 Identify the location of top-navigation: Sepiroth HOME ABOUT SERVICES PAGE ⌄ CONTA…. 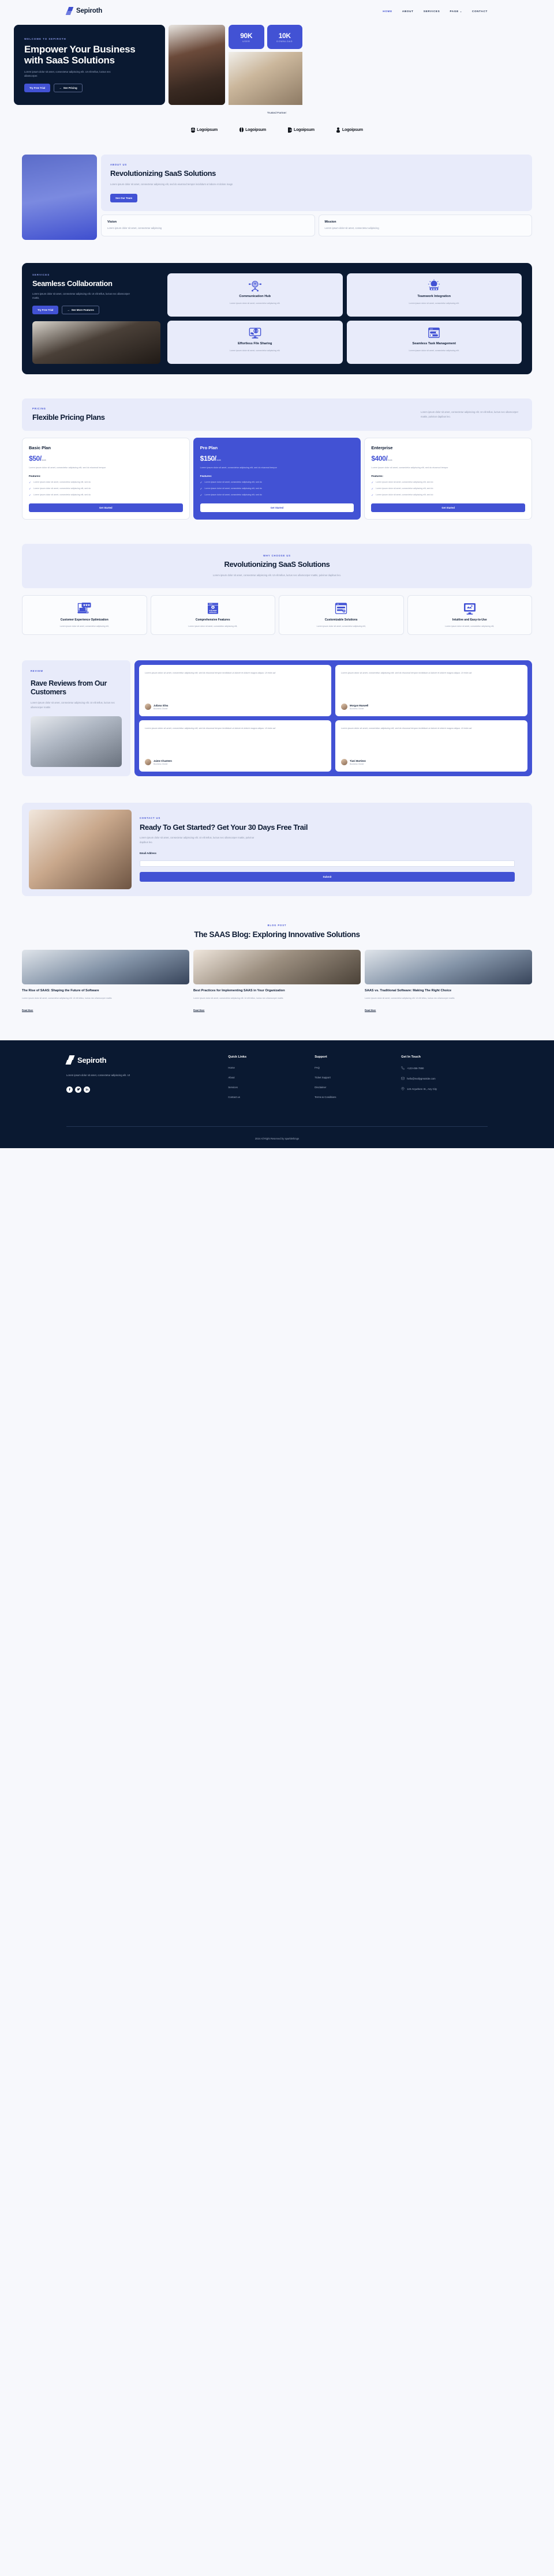
(277, 11).